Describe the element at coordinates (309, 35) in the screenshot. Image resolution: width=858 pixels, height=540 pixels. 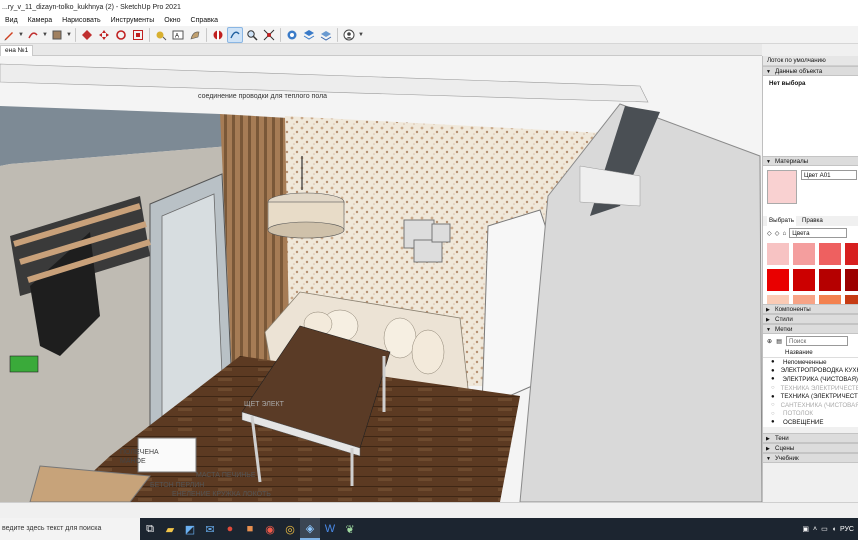
I see `extension-icon` at that location.